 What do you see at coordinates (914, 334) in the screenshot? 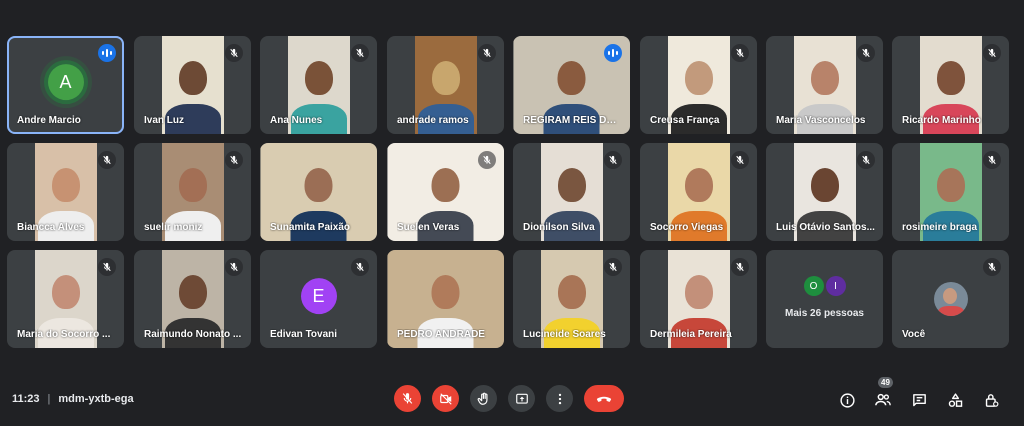
I see `participant-name: Você` at bounding box center [914, 334].